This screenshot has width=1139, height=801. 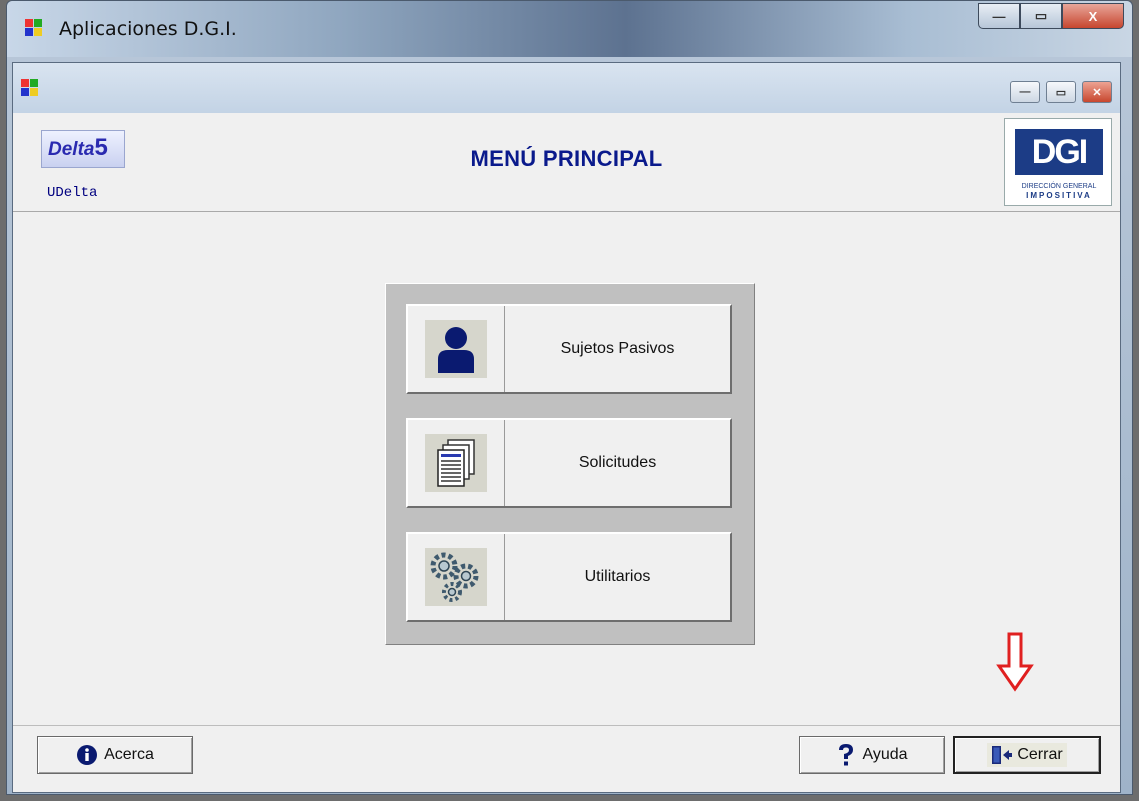 What do you see at coordinates (1059, 186) in the screenshot?
I see `dgi-caption-1: DIRECCIÓN GENERAL` at bounding box center [1059, 186].